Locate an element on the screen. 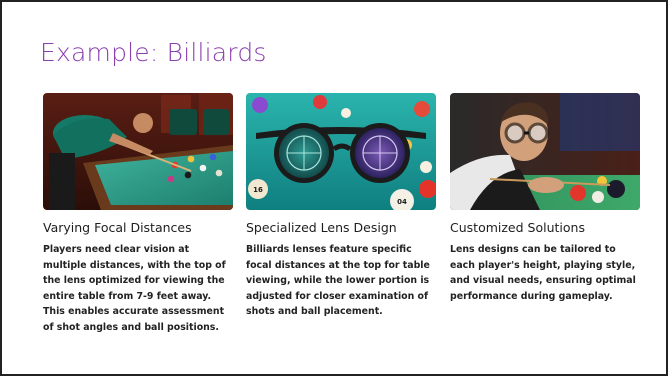 The height and width of the screenshot is (376, 668). card-heading: Customized Solutions is located at coordinates (517, 227).